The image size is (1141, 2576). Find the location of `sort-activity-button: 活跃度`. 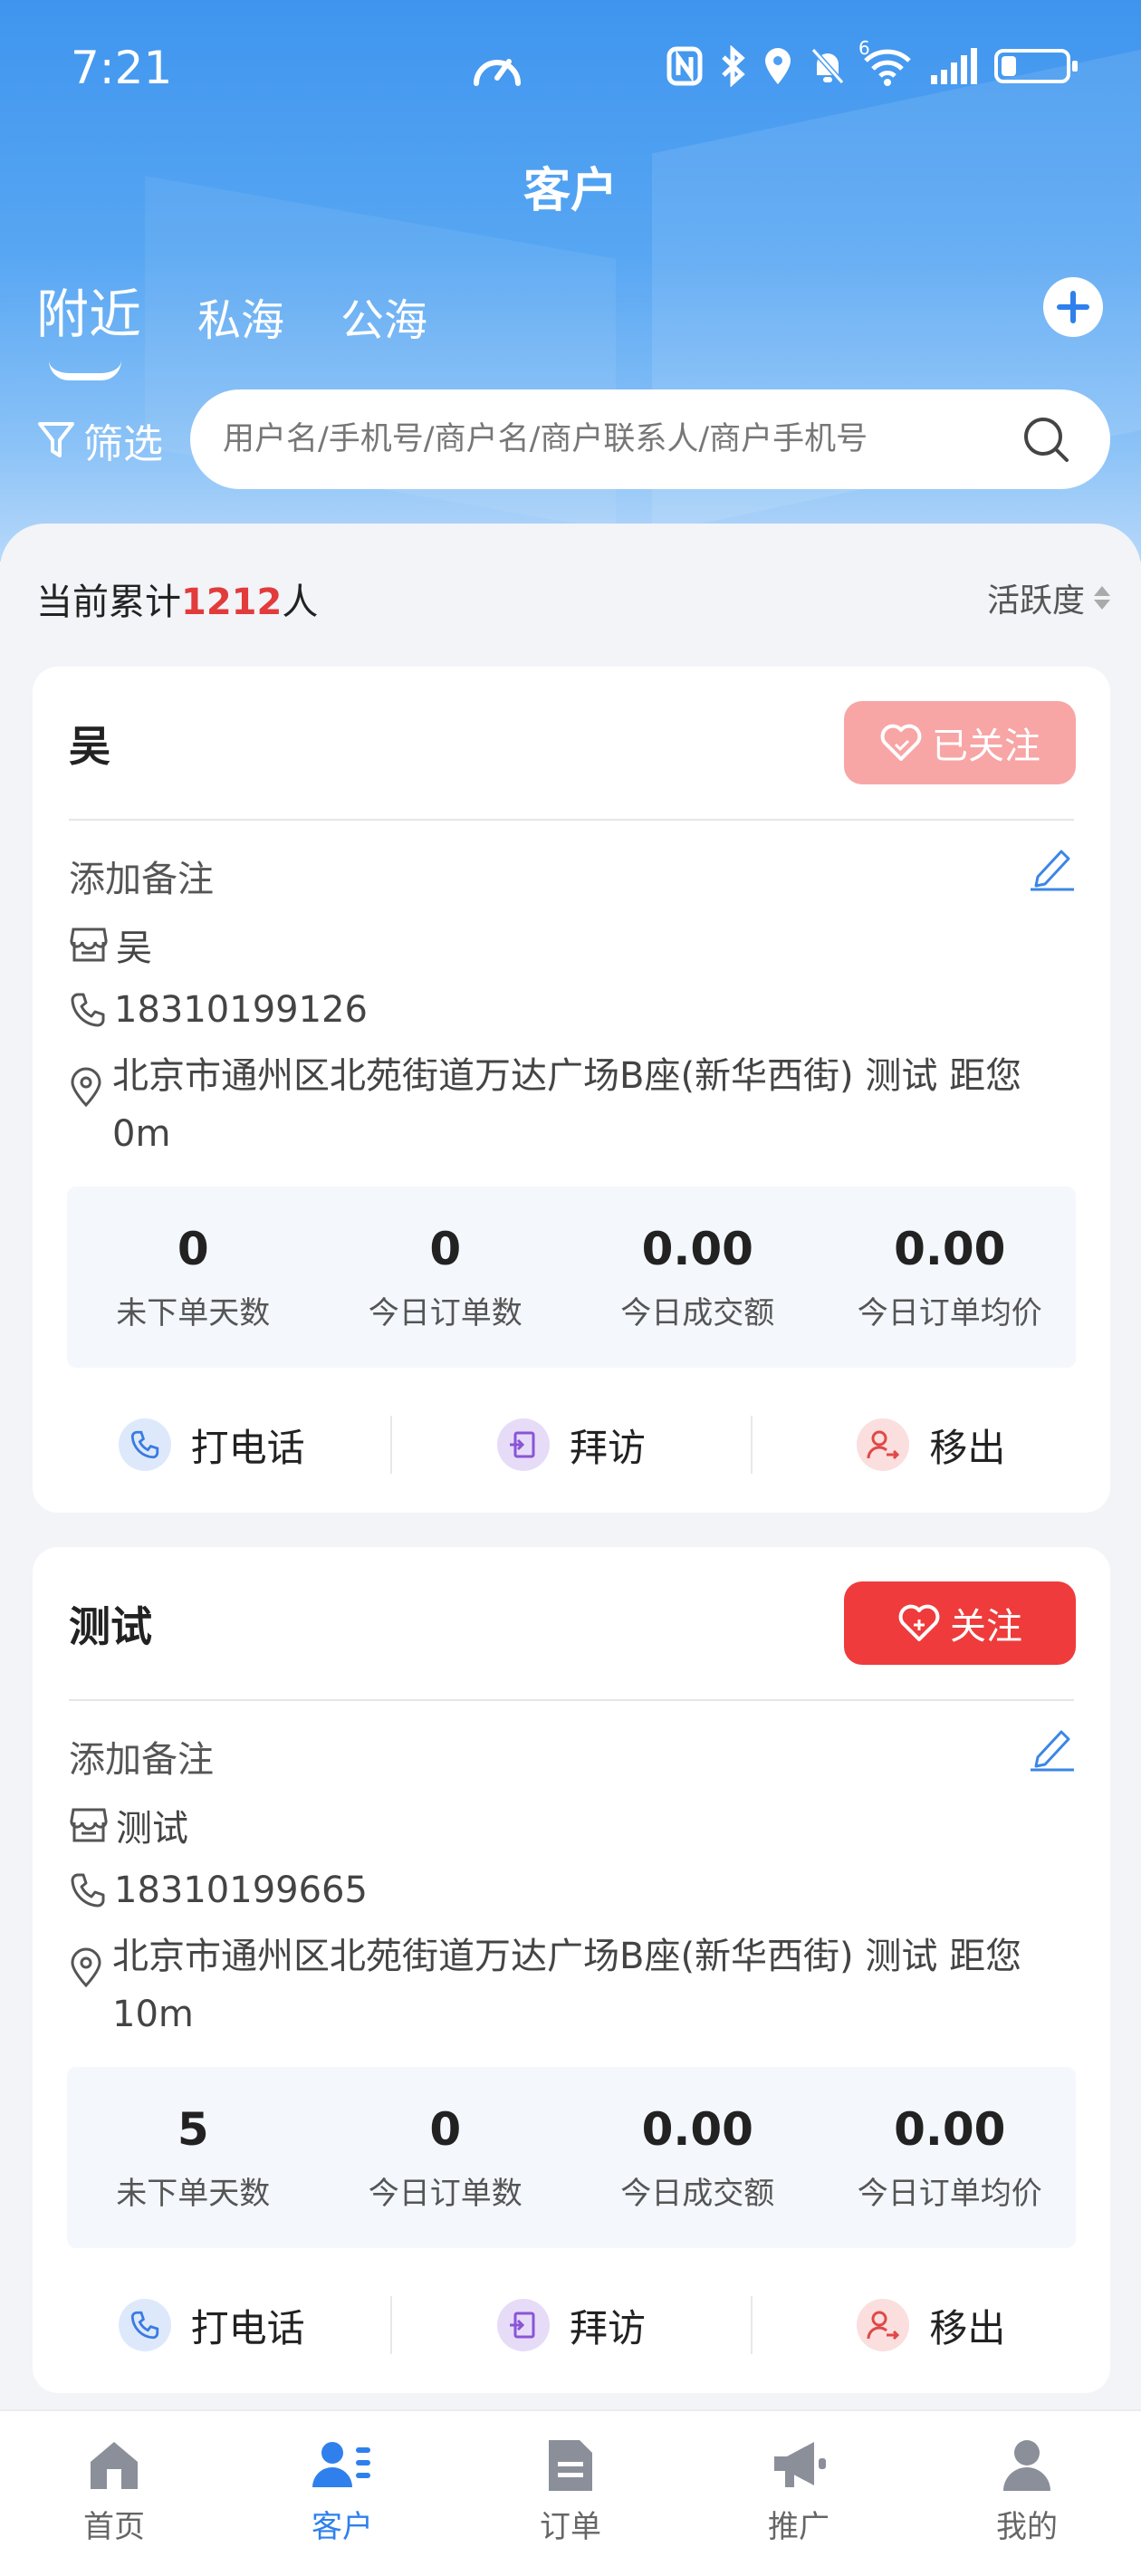

sort-activity-button: 活跃度 is located at coordinates (1048, 597).